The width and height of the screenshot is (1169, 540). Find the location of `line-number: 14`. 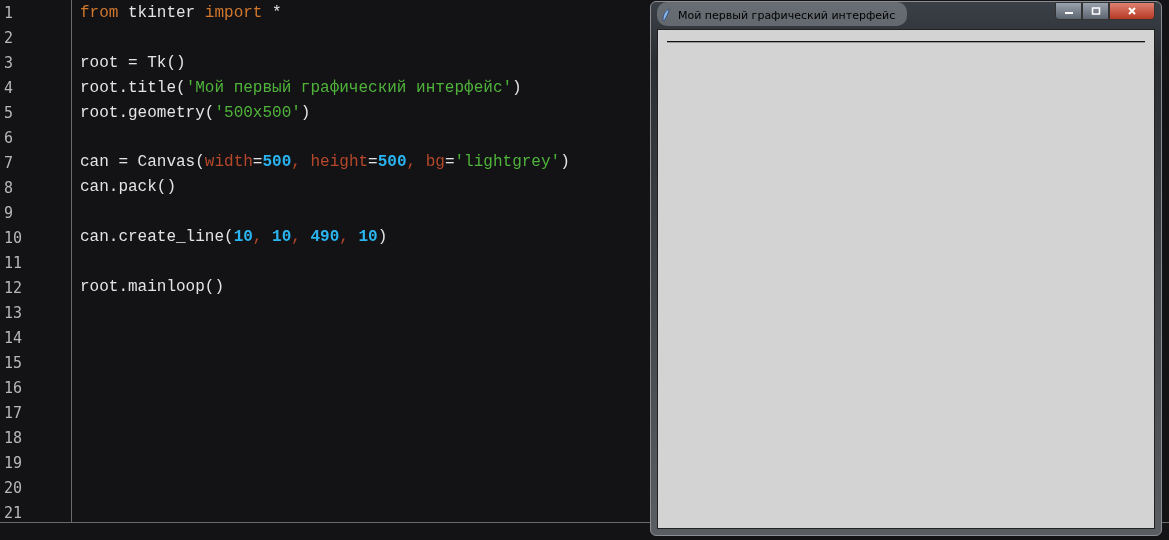

line-number: 14 is located at coordinates (13, 338).